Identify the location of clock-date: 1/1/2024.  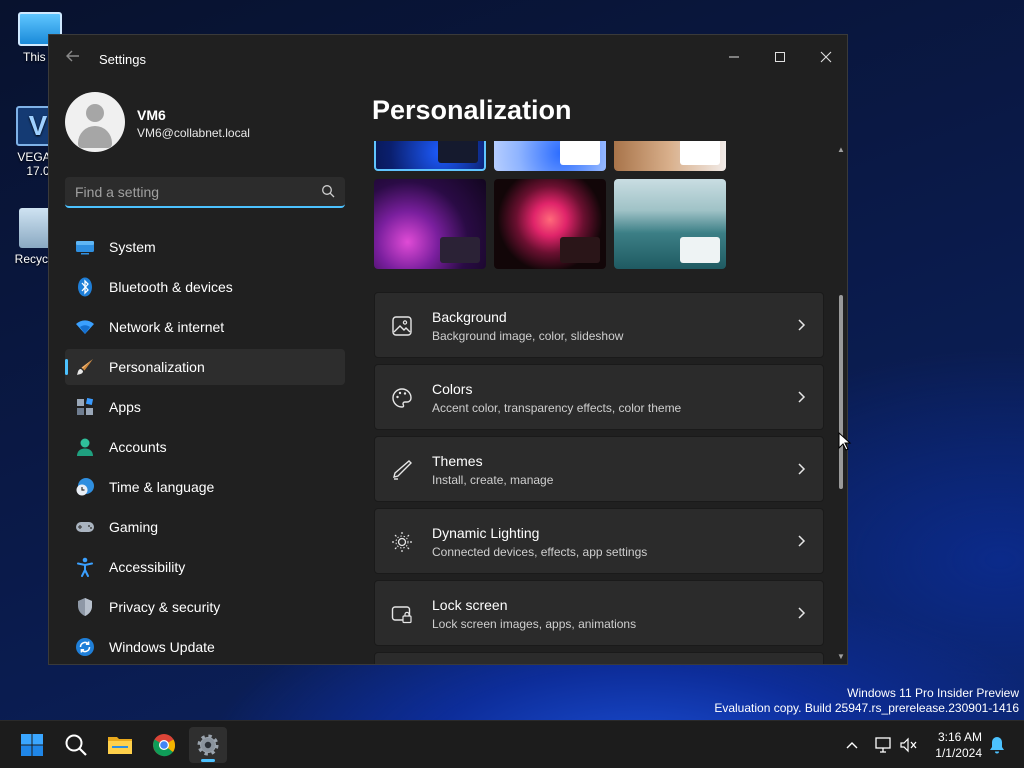
(958, 753).